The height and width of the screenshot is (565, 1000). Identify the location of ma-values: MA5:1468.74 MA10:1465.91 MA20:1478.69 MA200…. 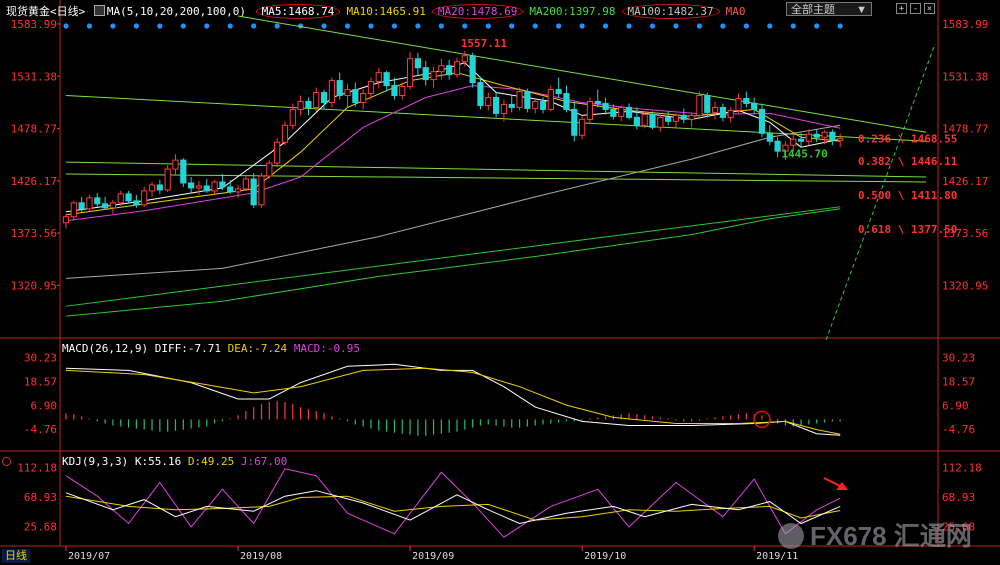
(501, 11).